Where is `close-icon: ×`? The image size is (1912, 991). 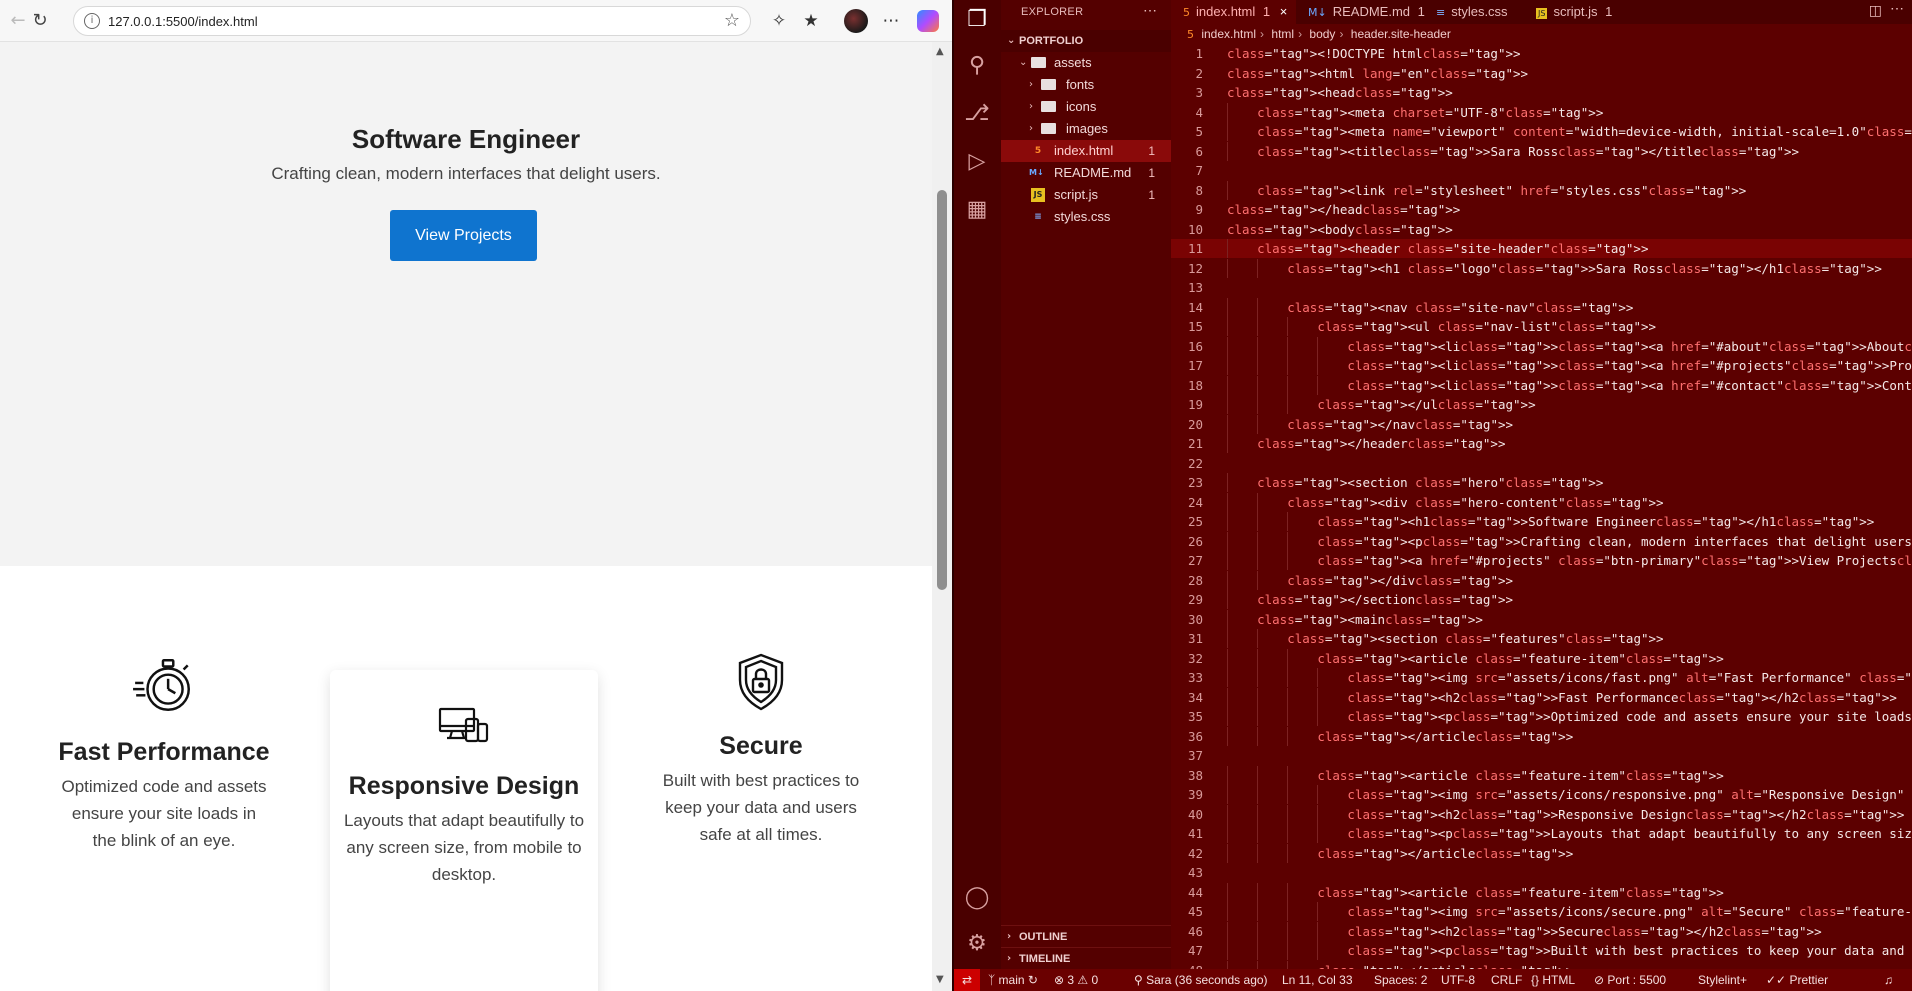
close-icon: × is located at coordinates (1284, 11).